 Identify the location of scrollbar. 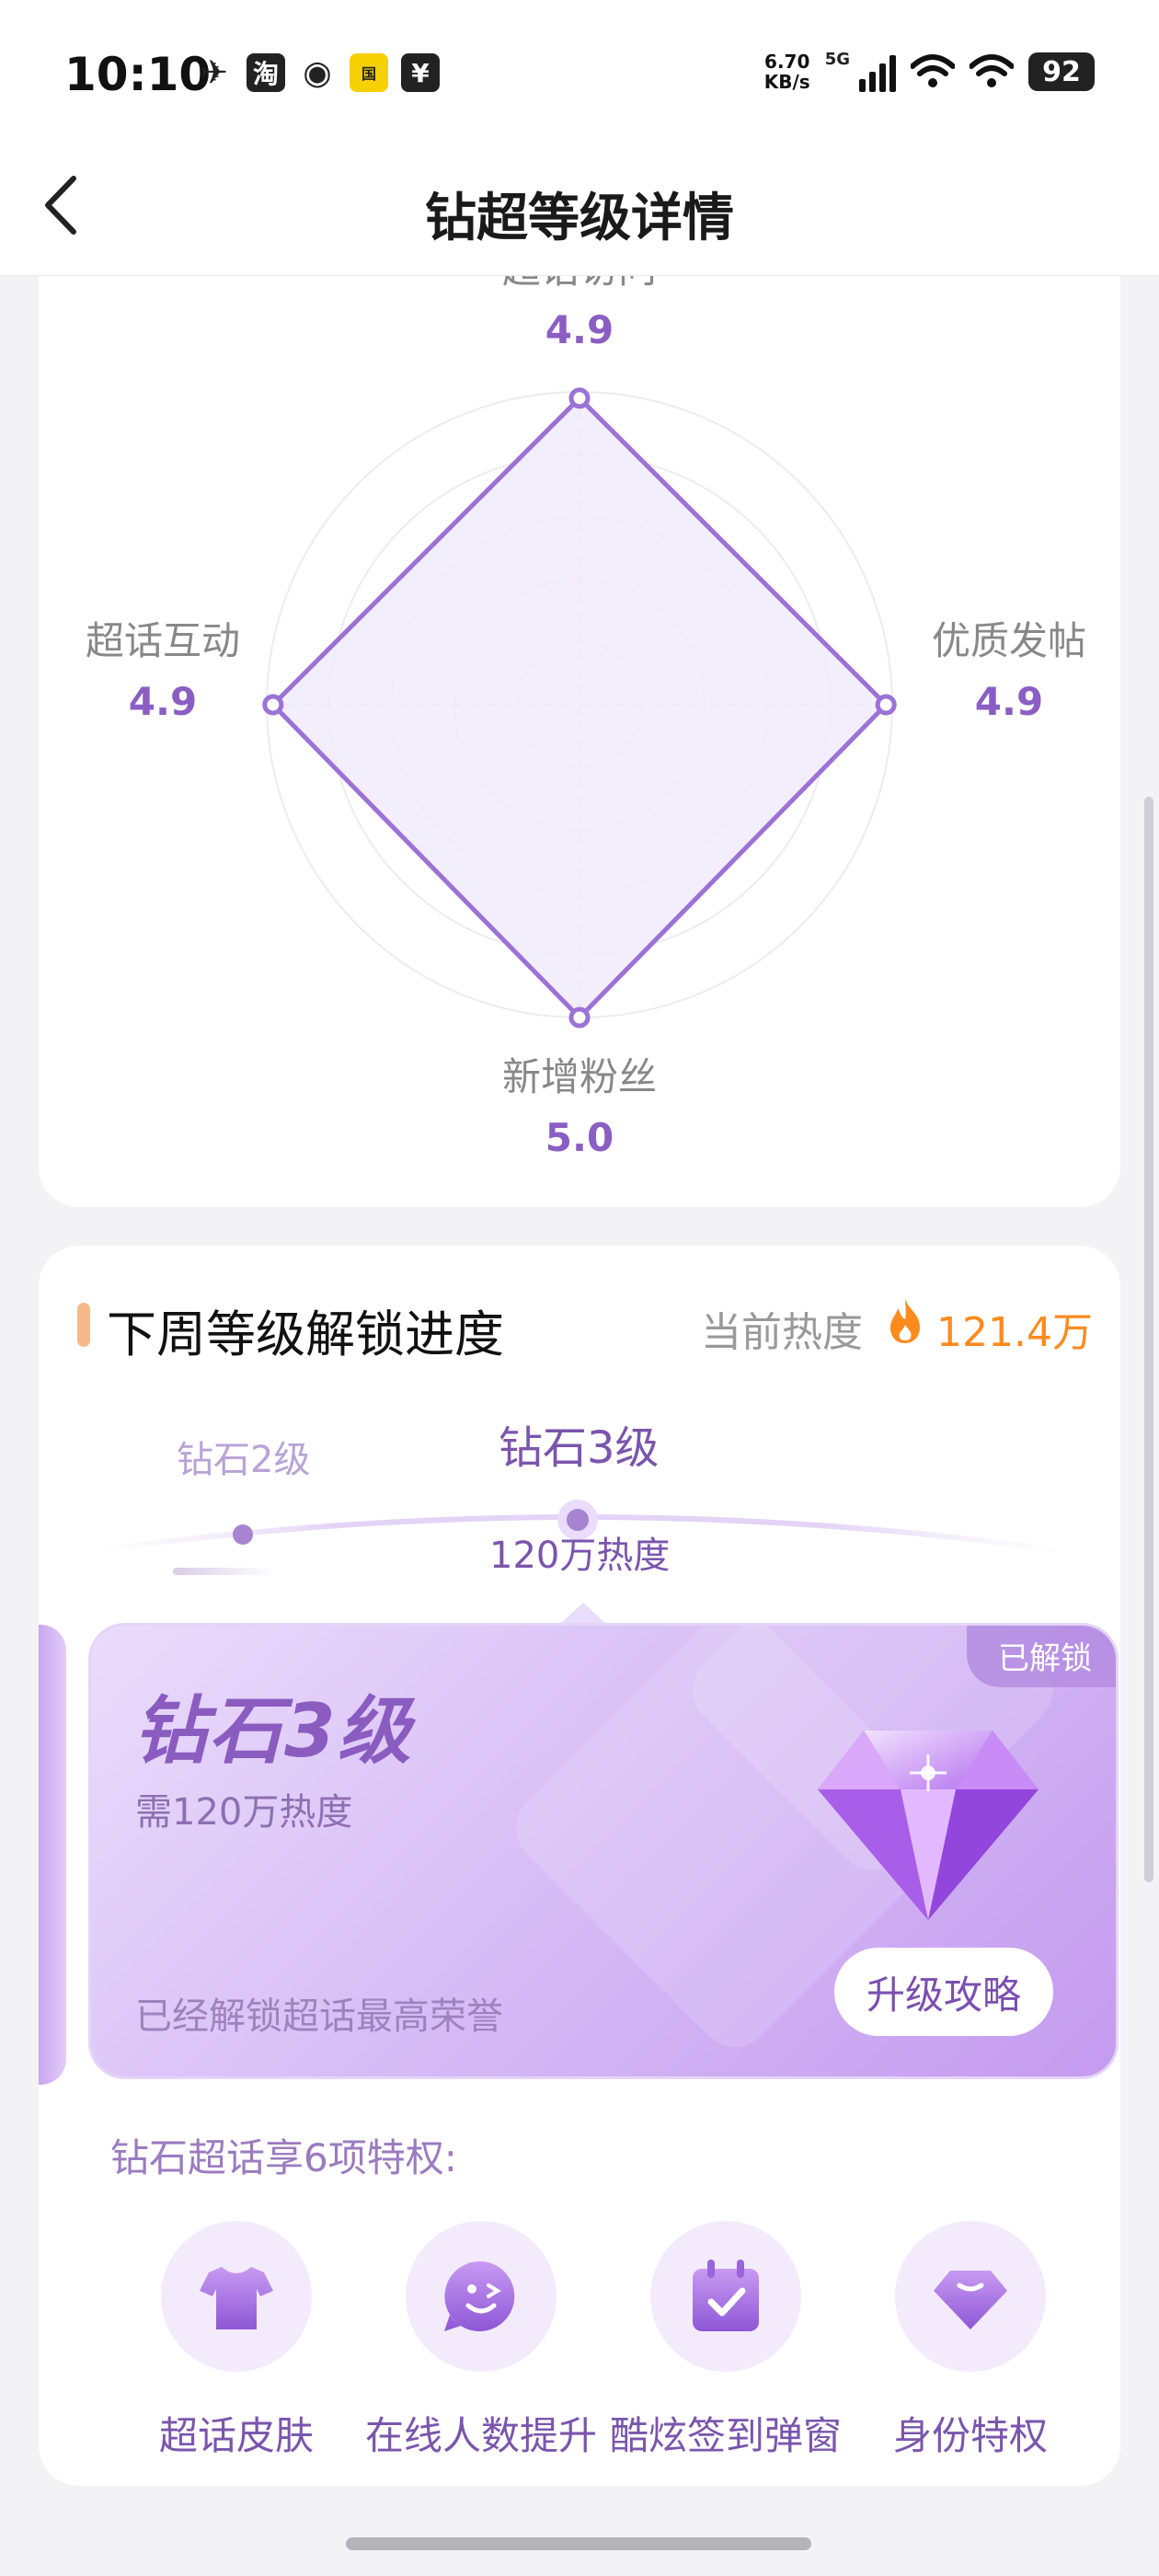
(1148, 1339).